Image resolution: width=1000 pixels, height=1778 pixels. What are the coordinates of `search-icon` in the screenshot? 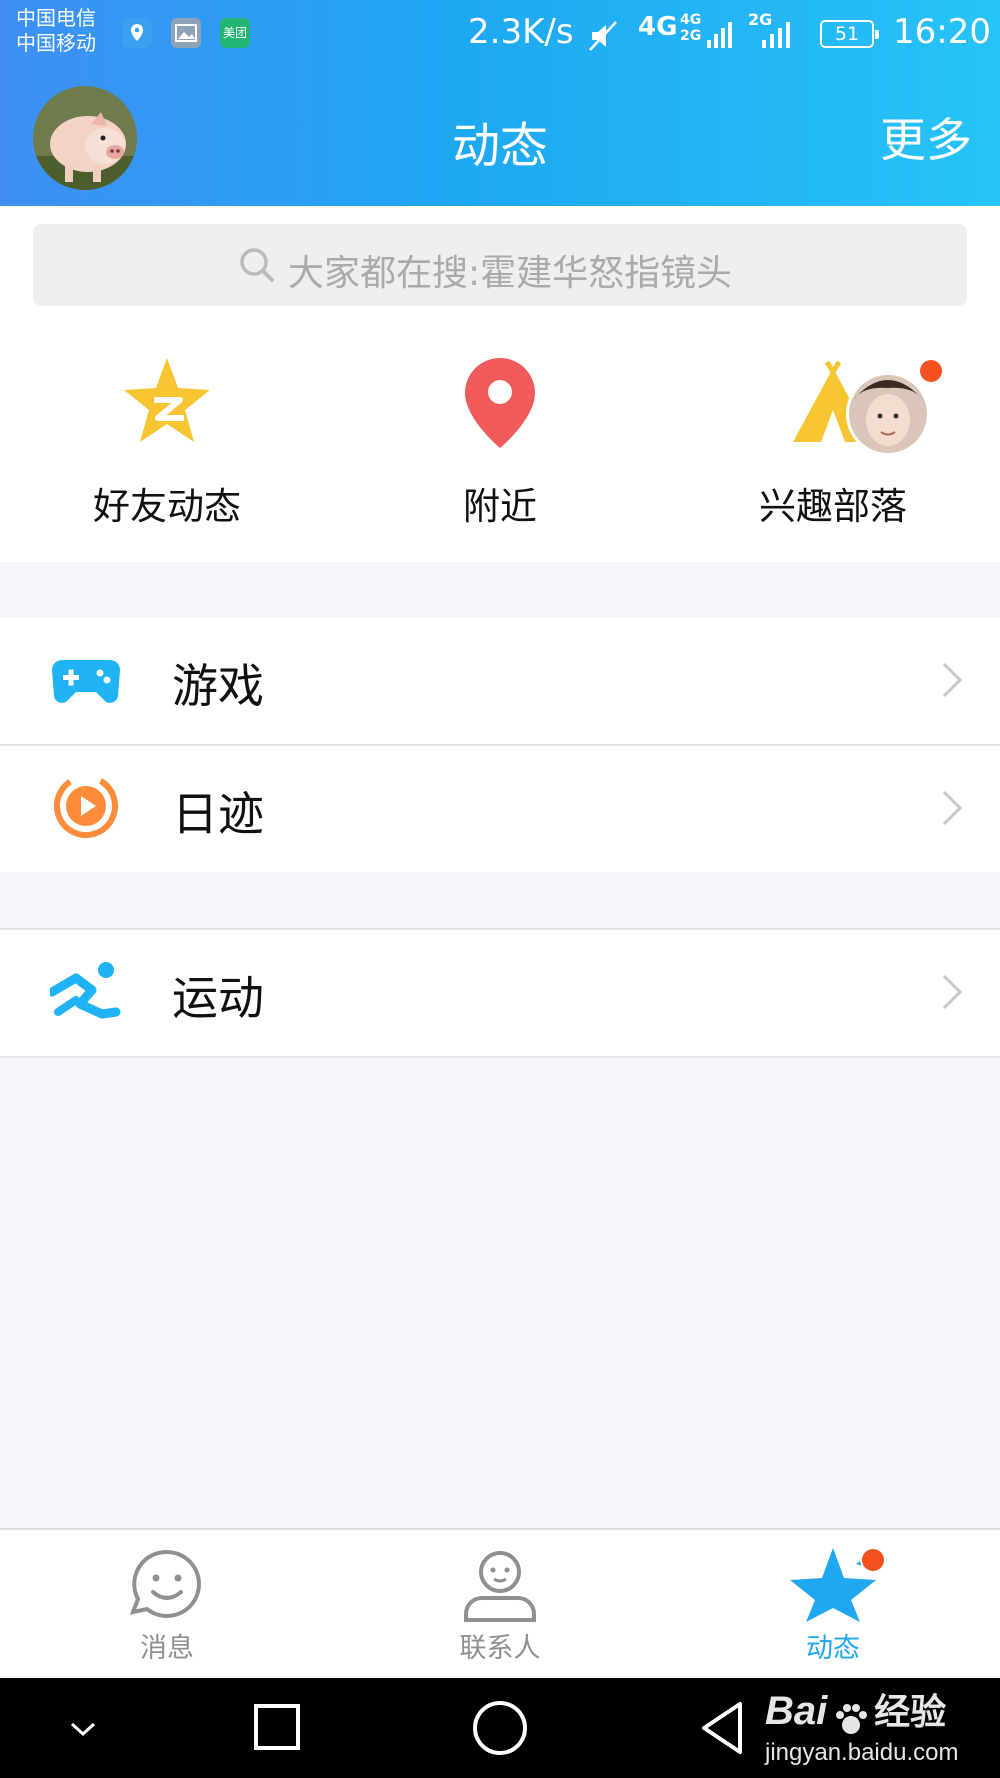 It's located at (257, 267).